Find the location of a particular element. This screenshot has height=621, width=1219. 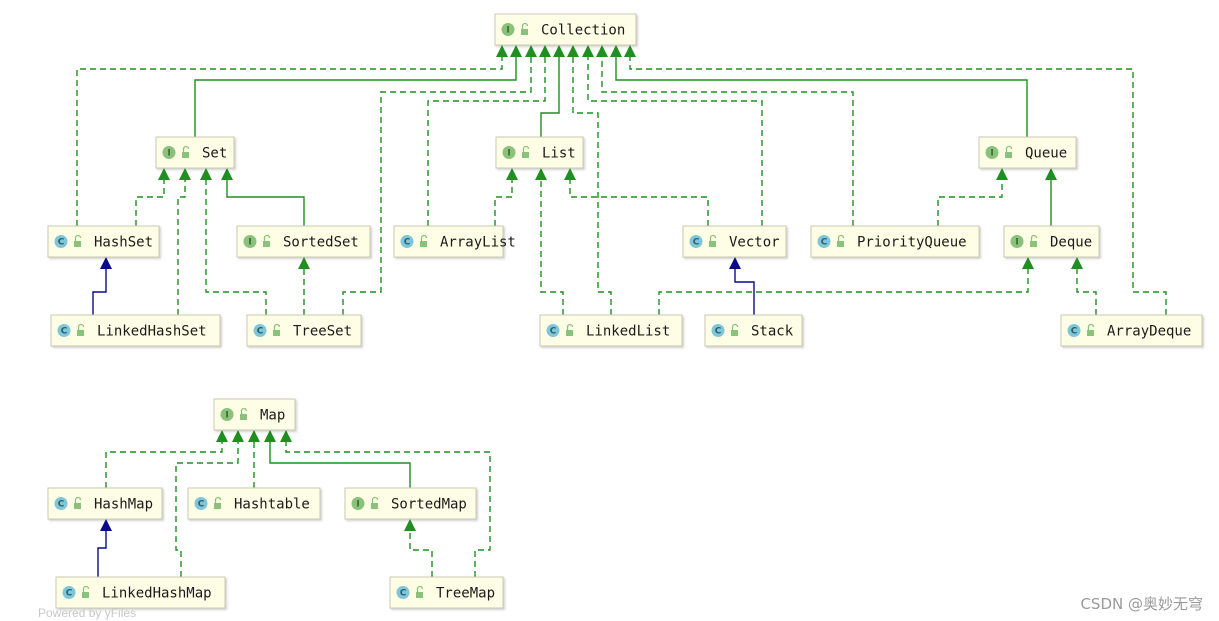

node-deque: I Deque is located at coordinates (1051, 241).